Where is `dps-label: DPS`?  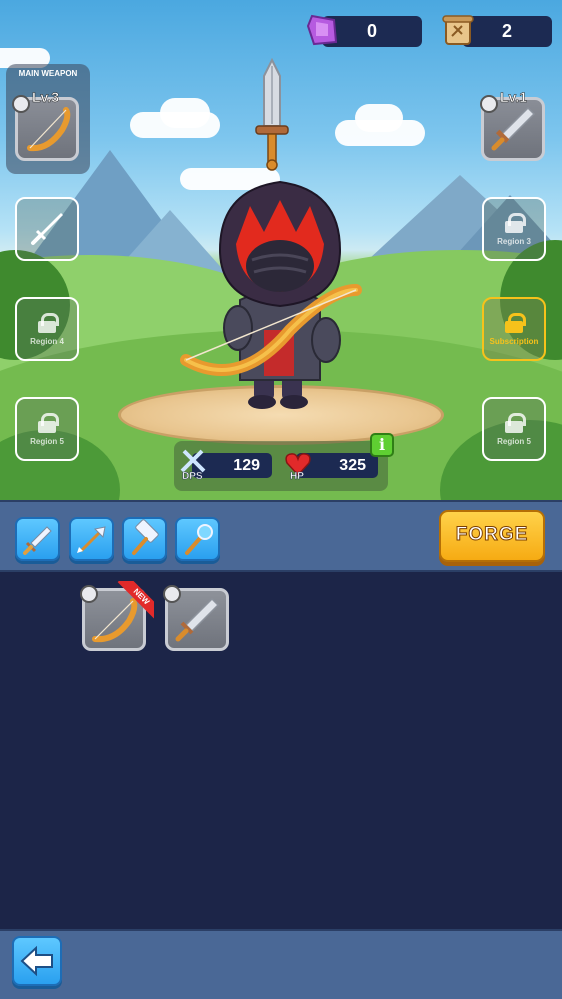
dps-label: DPS is located at coordinates (192, 476).